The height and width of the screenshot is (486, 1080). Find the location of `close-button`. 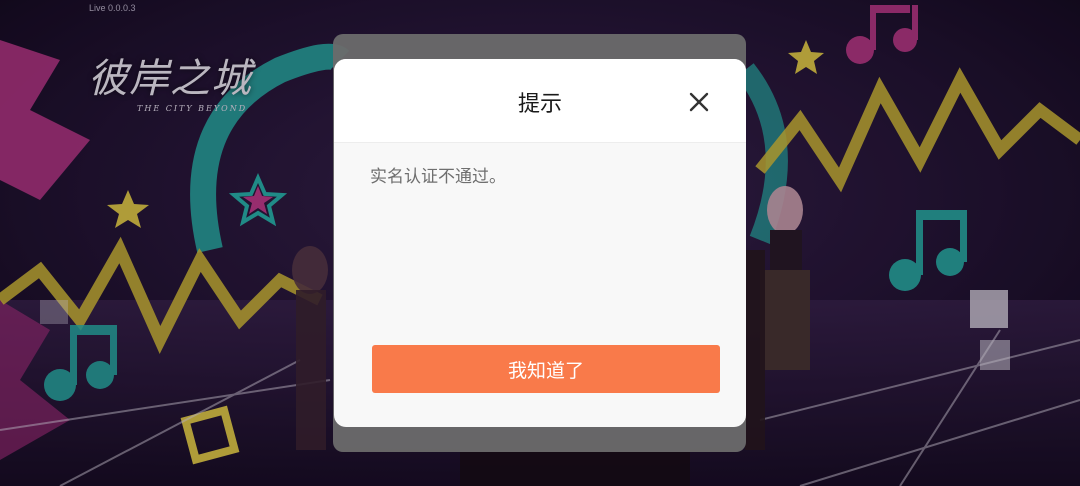

close-button is located at coordinates (699, 102).